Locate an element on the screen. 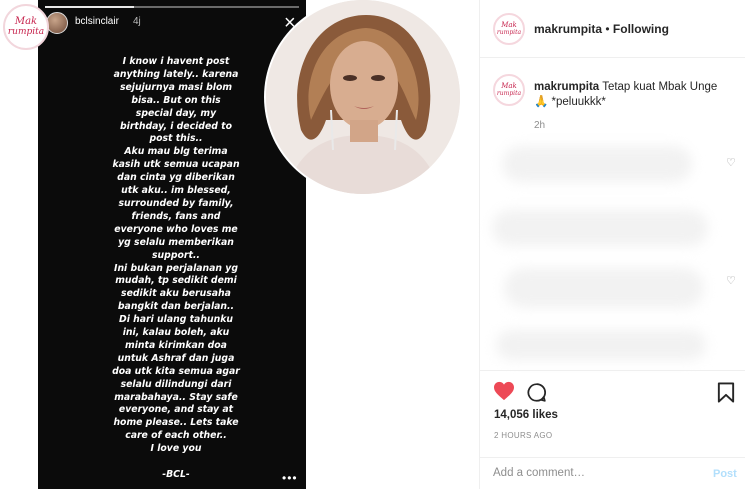  author-username-link: makrumpita is located at coordinates (568, 29).